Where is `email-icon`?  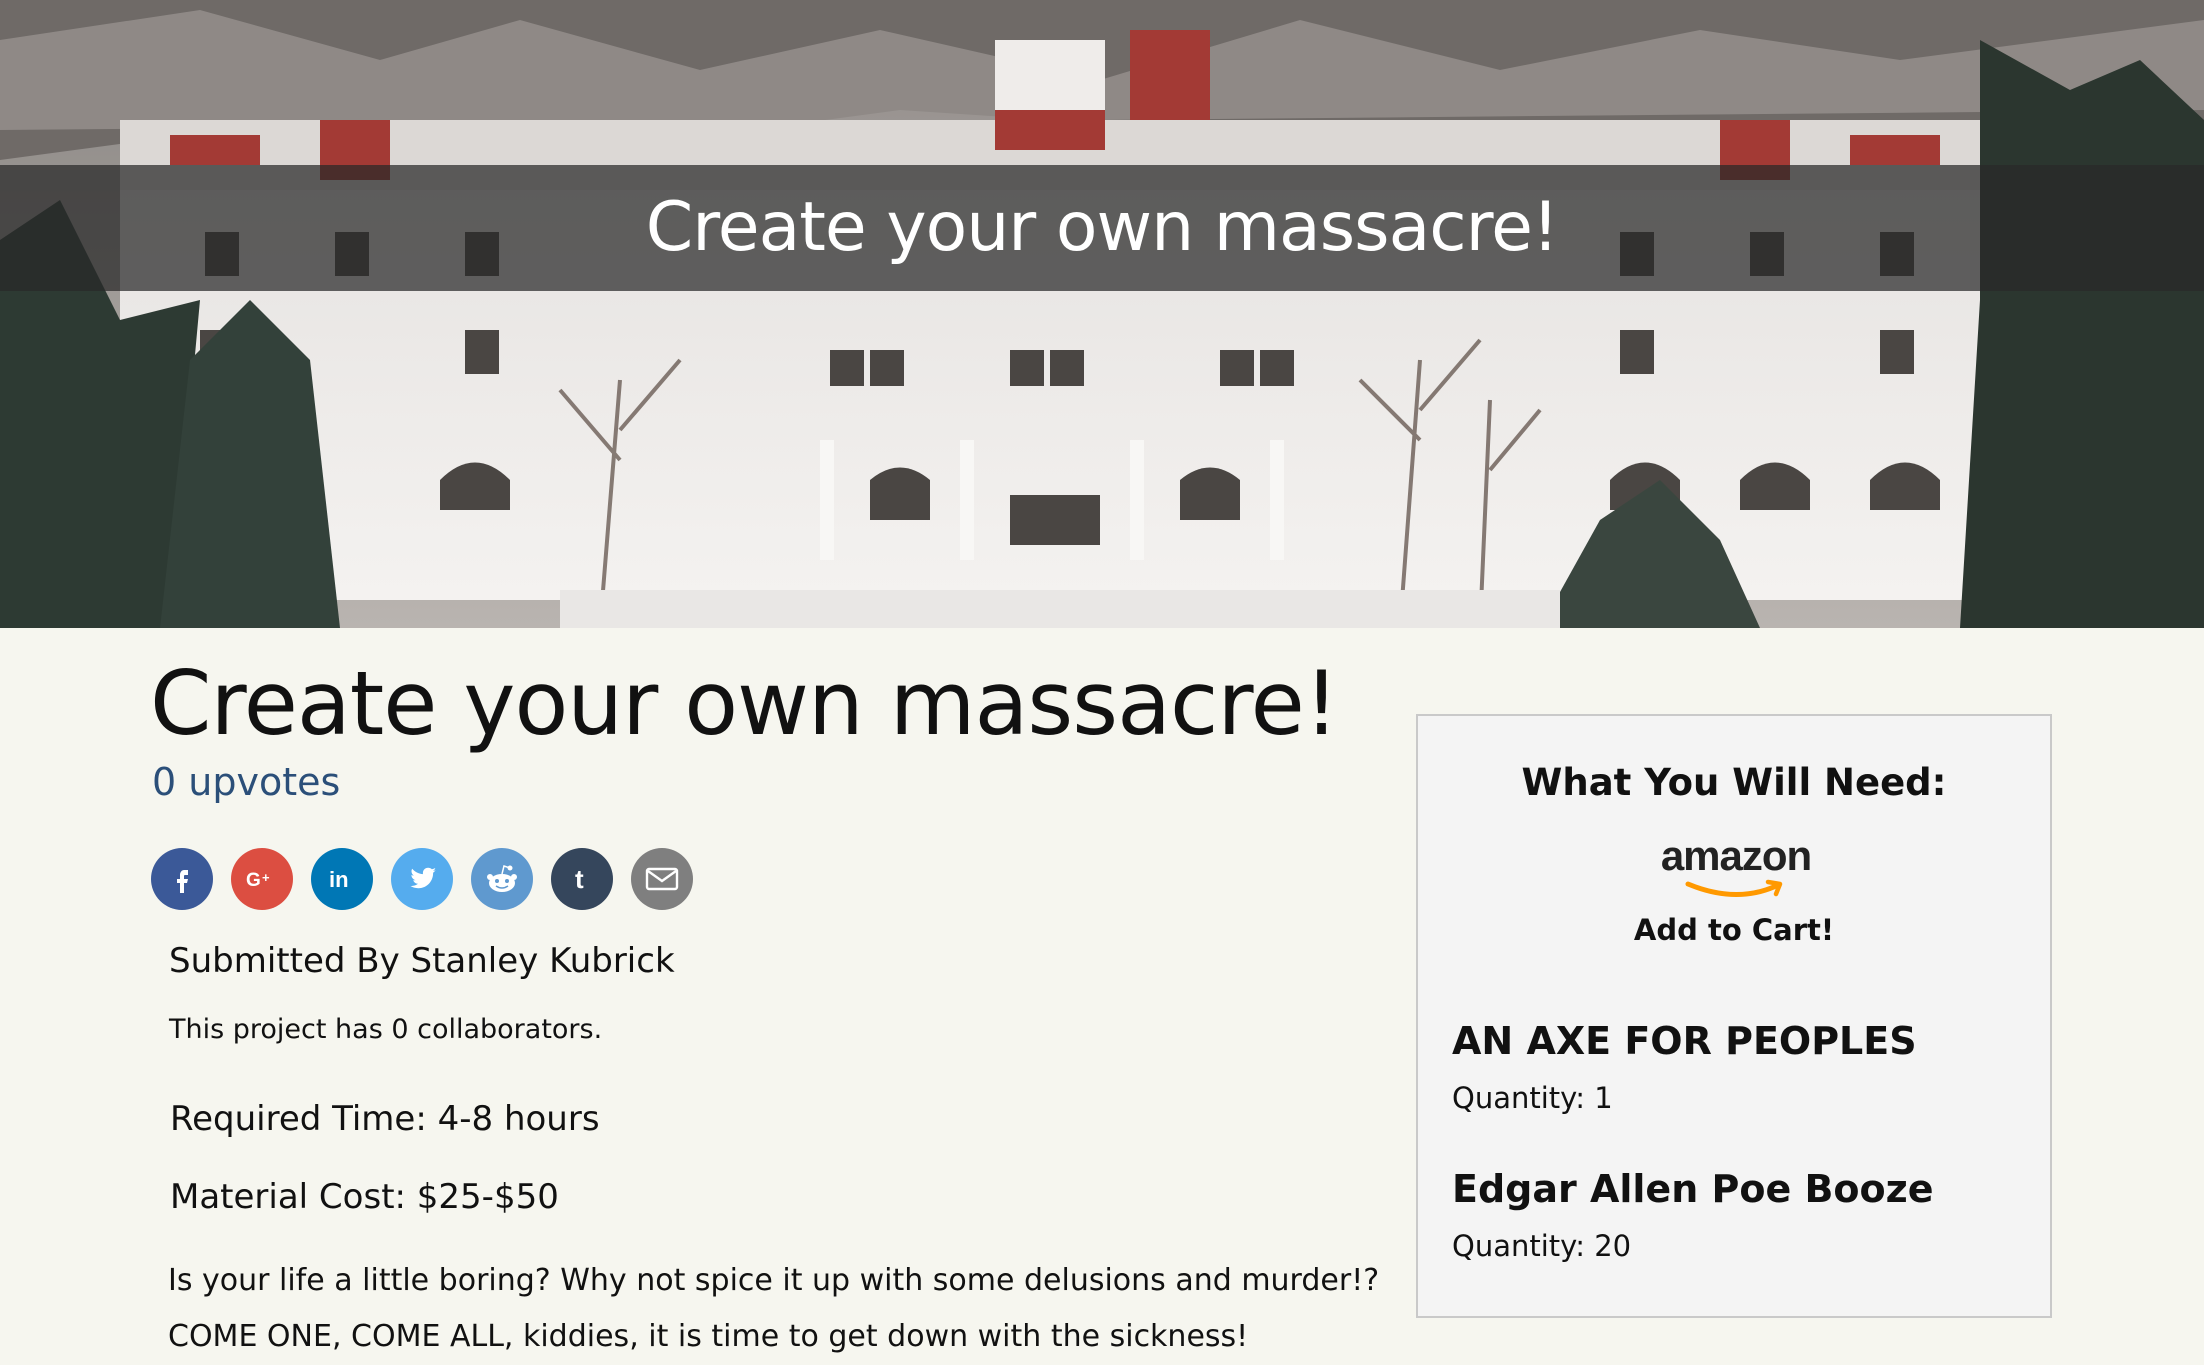 email-icon is located at coordinates (662, 879).